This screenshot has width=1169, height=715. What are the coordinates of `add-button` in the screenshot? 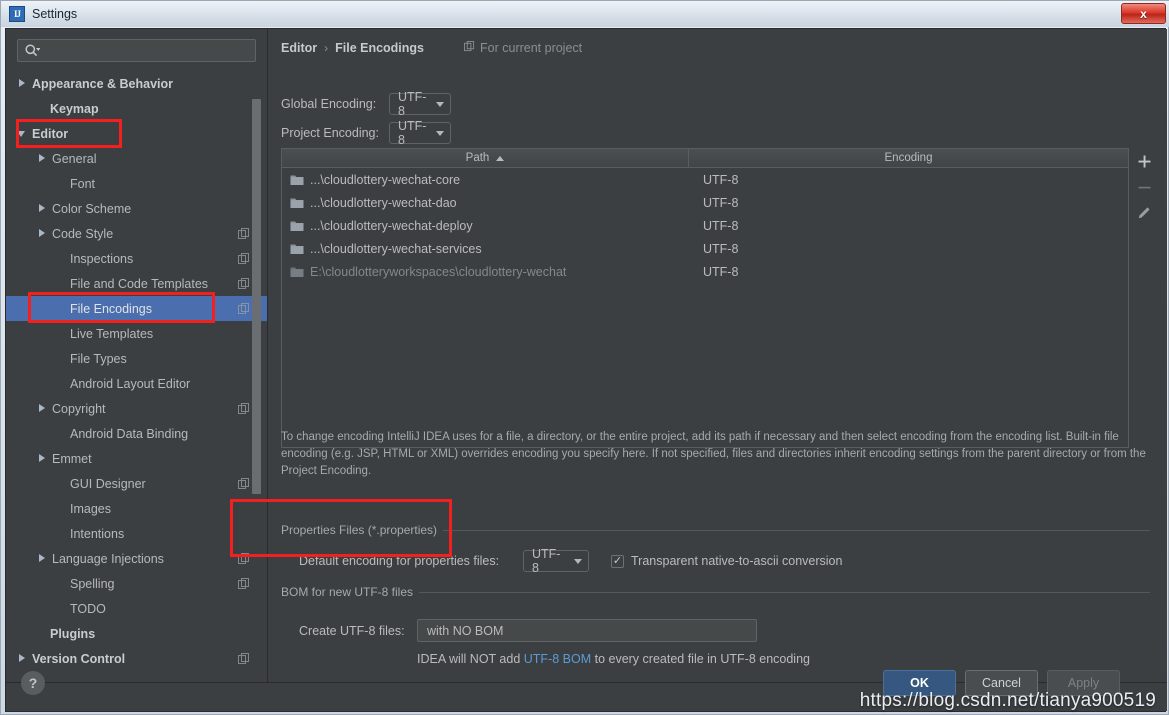 It's located at (1144, 161).